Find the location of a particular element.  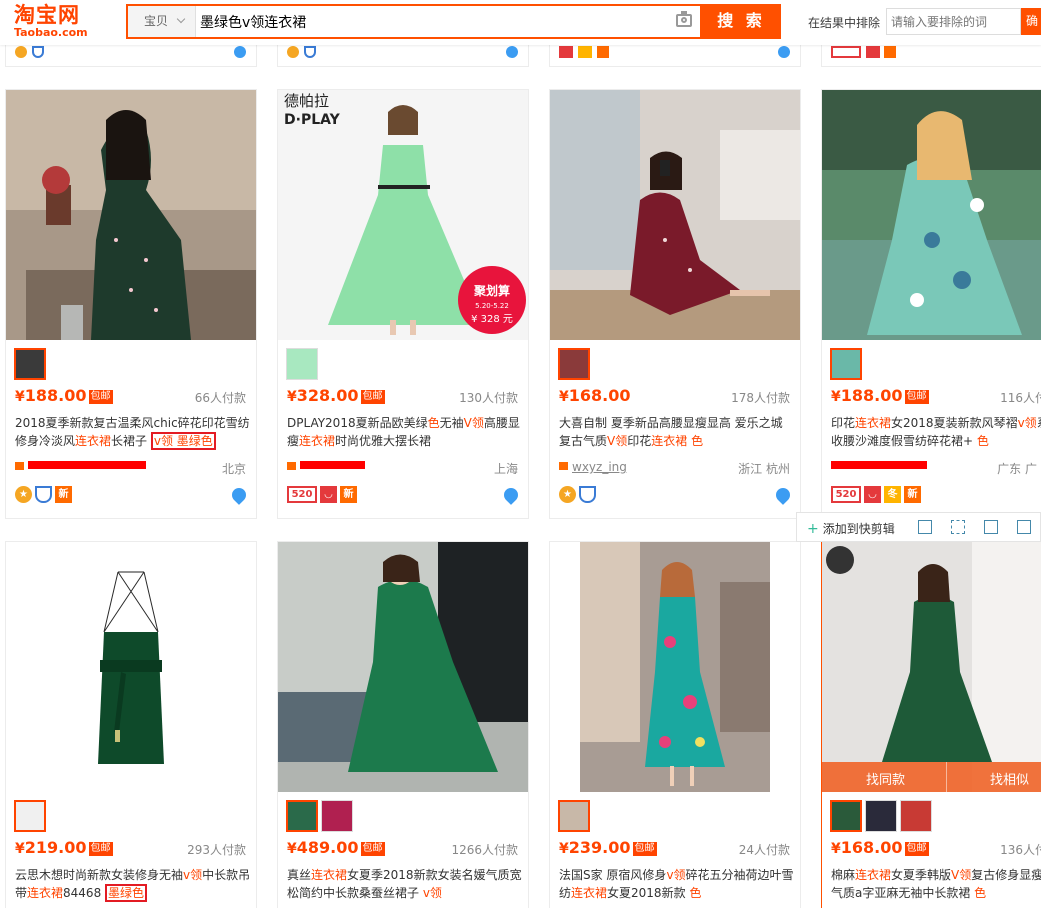

paid-count: 130人付款 is located at coordinates (488, 398).